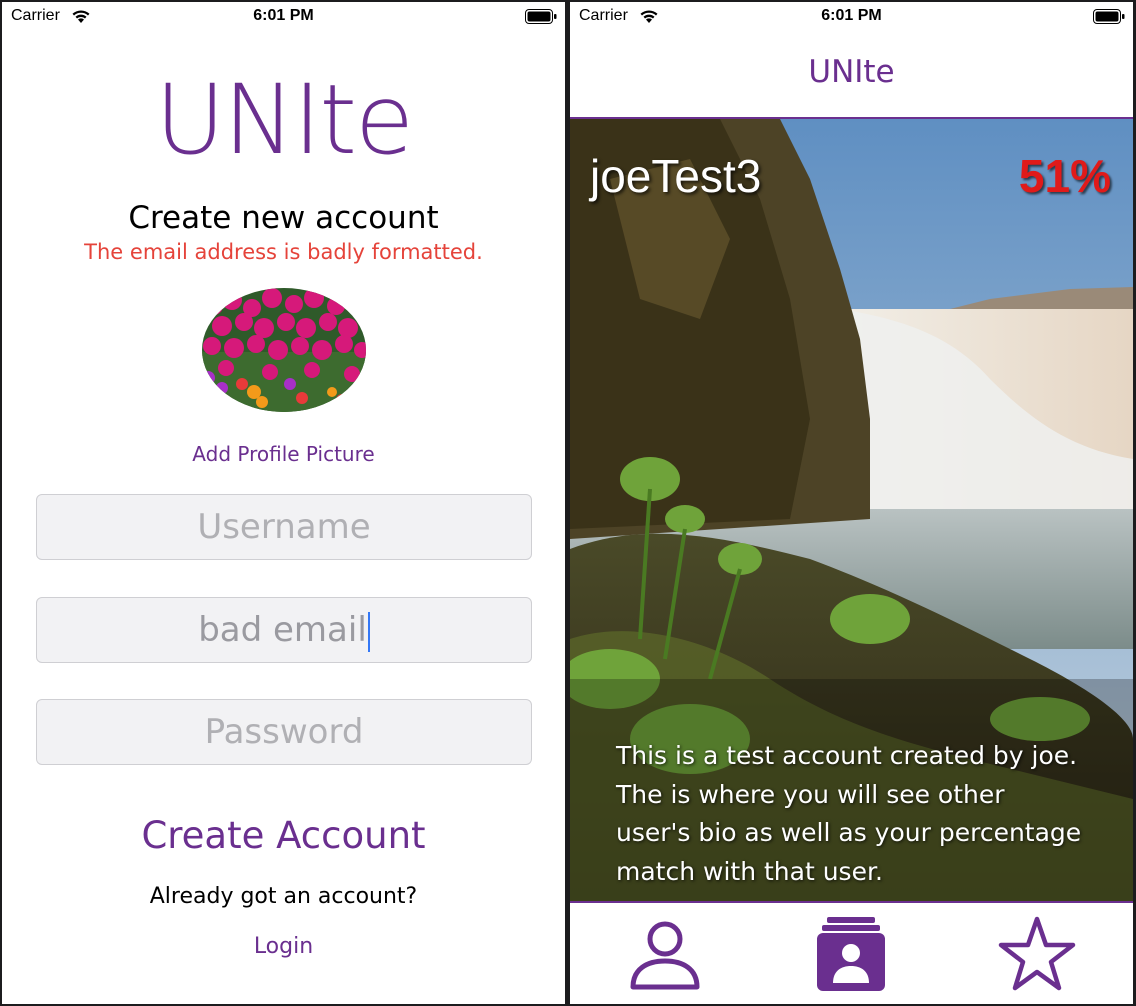  I want to click on text-cursor, so click(368, 631).